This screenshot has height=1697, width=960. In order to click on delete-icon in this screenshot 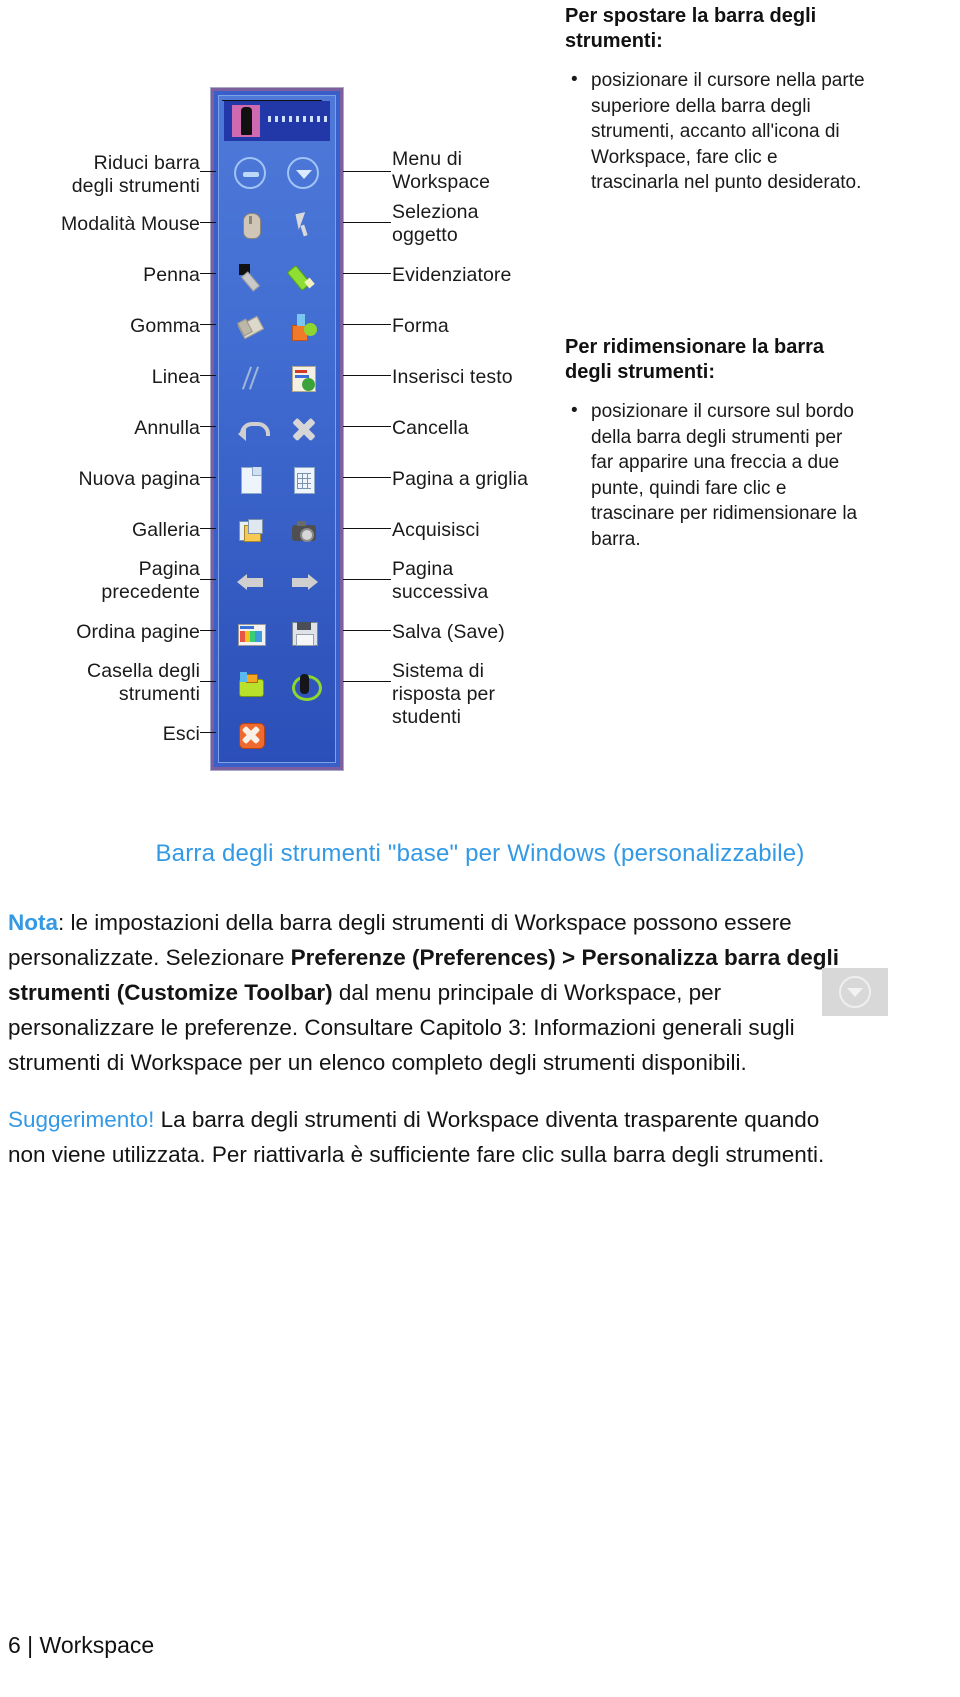, I will do `click(304, 429)`.